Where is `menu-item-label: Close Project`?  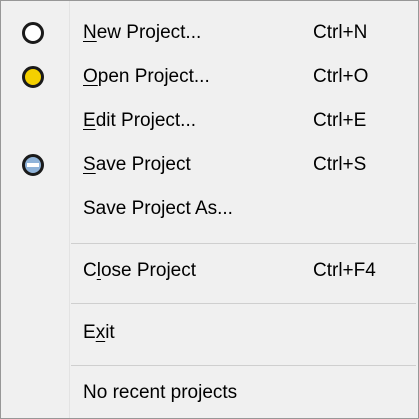
menu-item-label: Close Project is located at coordinates (140, 270).